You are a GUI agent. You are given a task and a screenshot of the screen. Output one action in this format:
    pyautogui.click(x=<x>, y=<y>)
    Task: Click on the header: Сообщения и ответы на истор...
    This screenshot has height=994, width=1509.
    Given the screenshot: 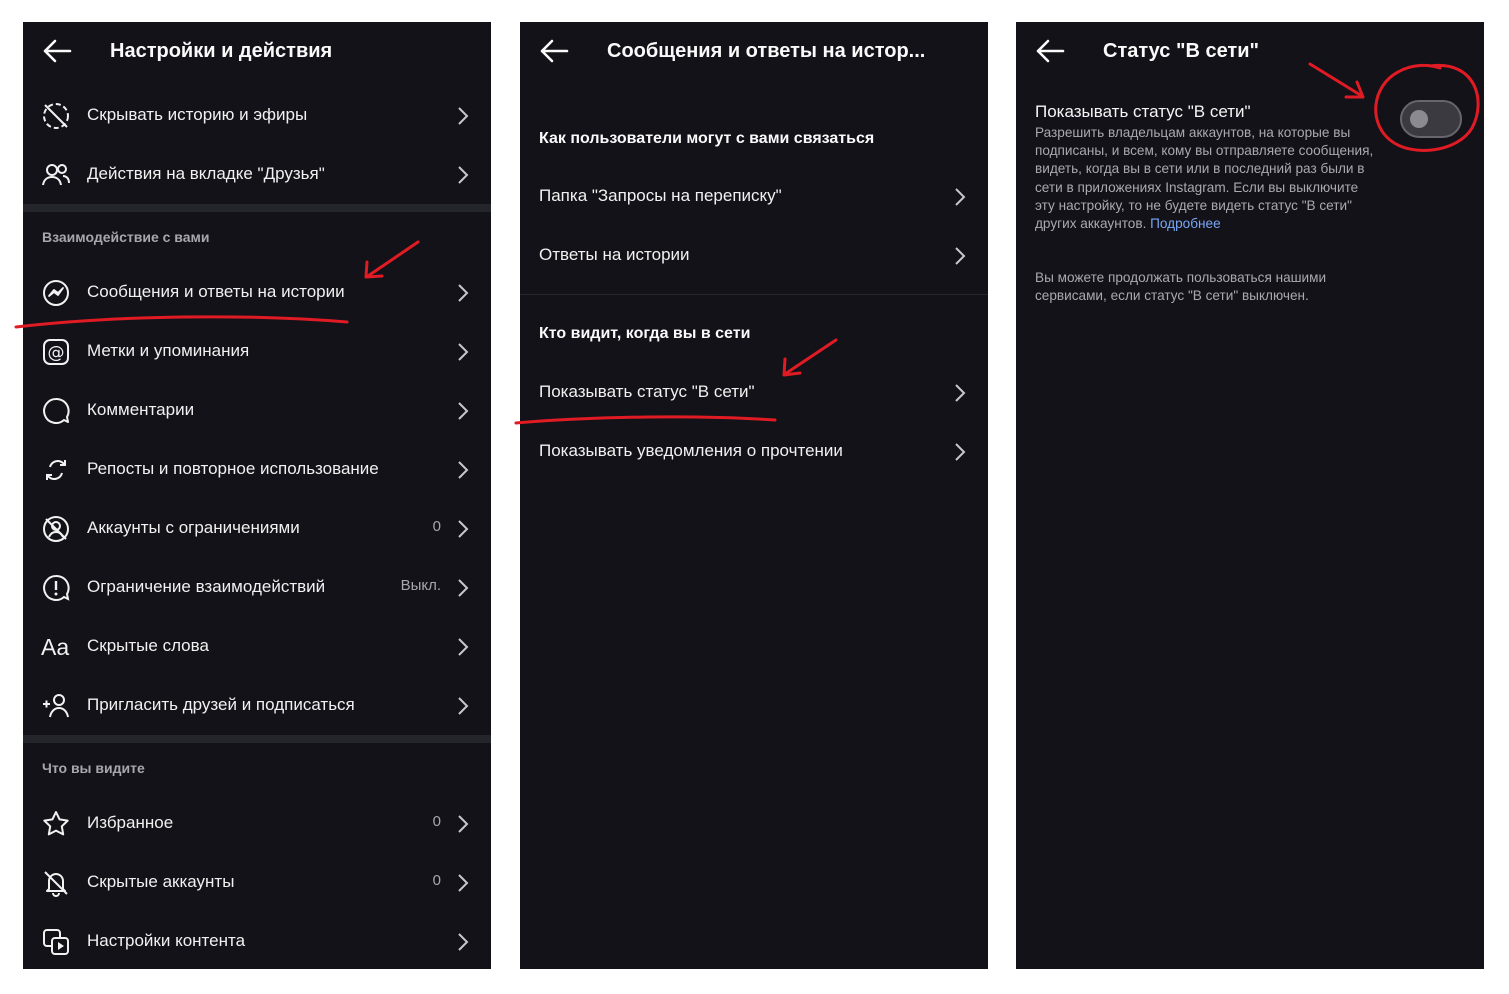 What is the action you would take?
    pyautogui.click(x=754, y=51)
    